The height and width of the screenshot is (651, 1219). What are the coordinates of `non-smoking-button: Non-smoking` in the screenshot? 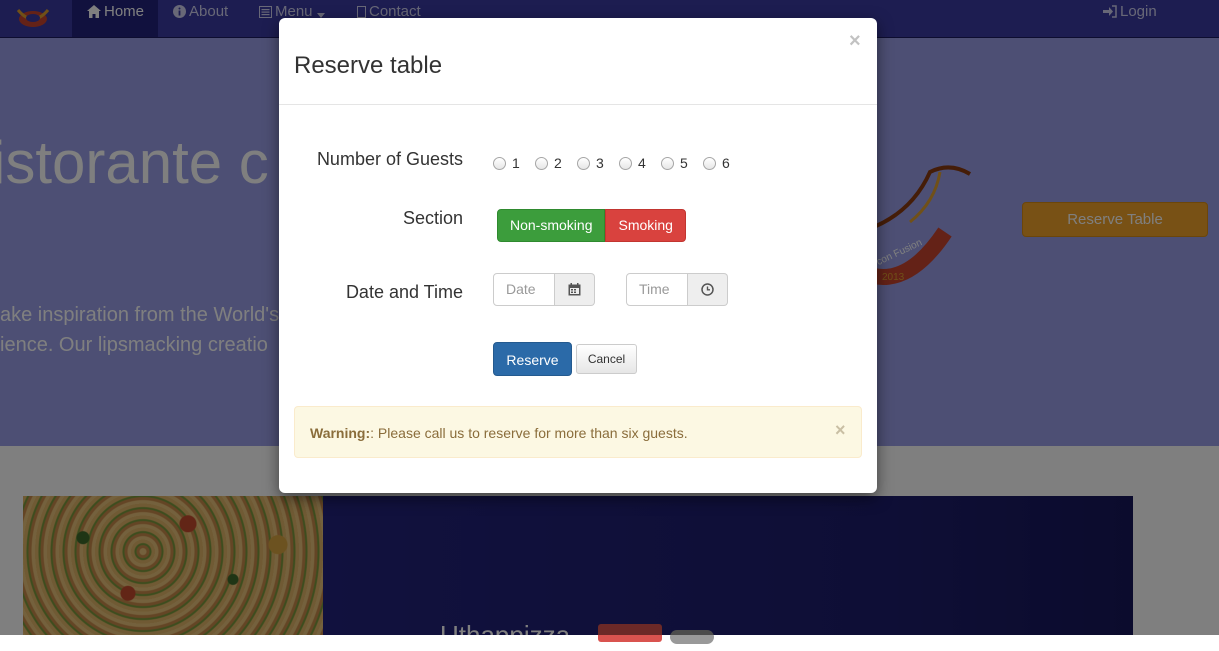 It's located at (551, 225).